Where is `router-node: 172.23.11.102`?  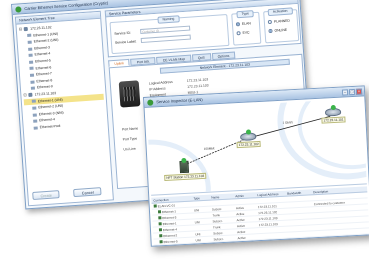 router-node: 172.23.11.102 is located at coordinates (248, 139).